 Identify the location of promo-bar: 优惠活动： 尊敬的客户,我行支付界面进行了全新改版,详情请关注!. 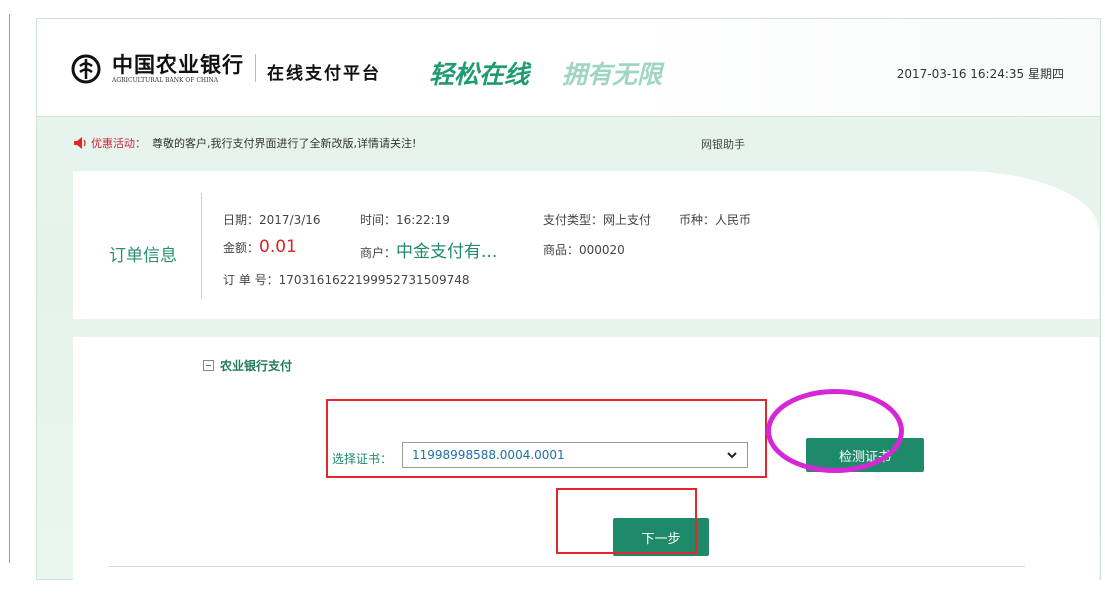
(244, 143).